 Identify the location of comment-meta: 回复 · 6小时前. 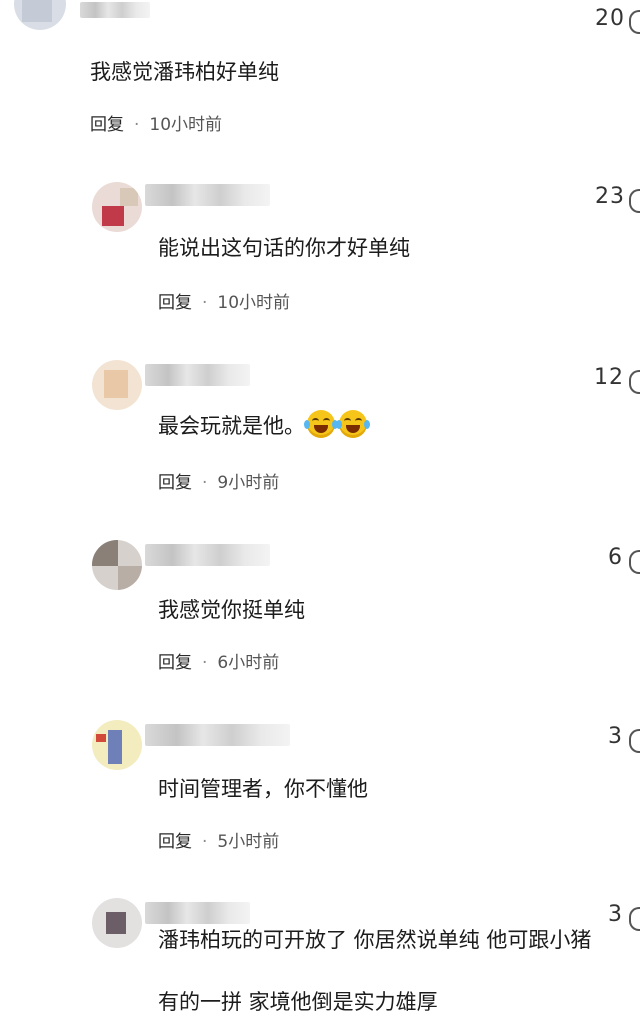
(218, 660).